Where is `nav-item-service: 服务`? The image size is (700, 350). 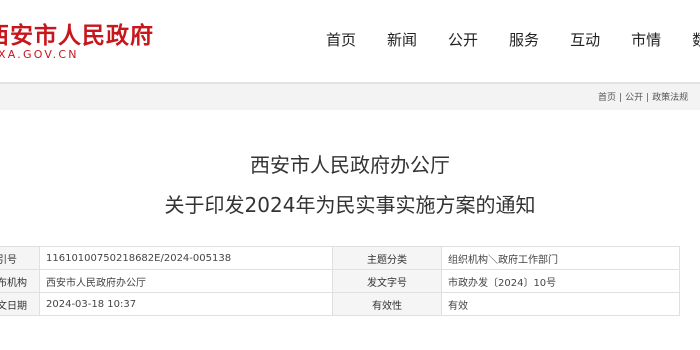 nav-item-service: 服务 is located at coordinates (524, 40).